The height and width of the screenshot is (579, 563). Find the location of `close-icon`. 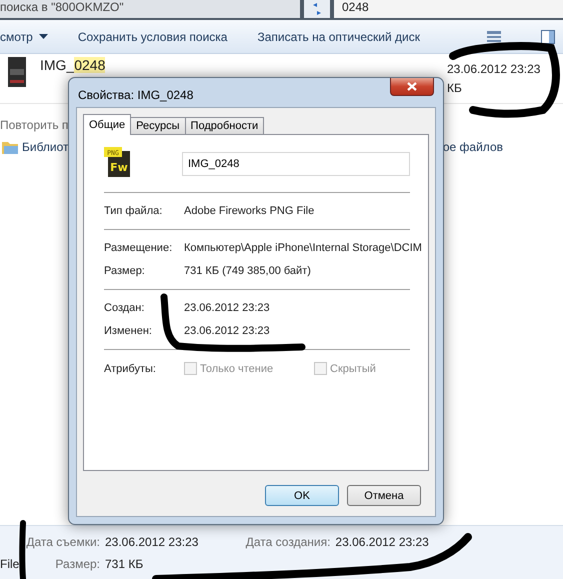

close-icon is located at coordinates (412, 86).